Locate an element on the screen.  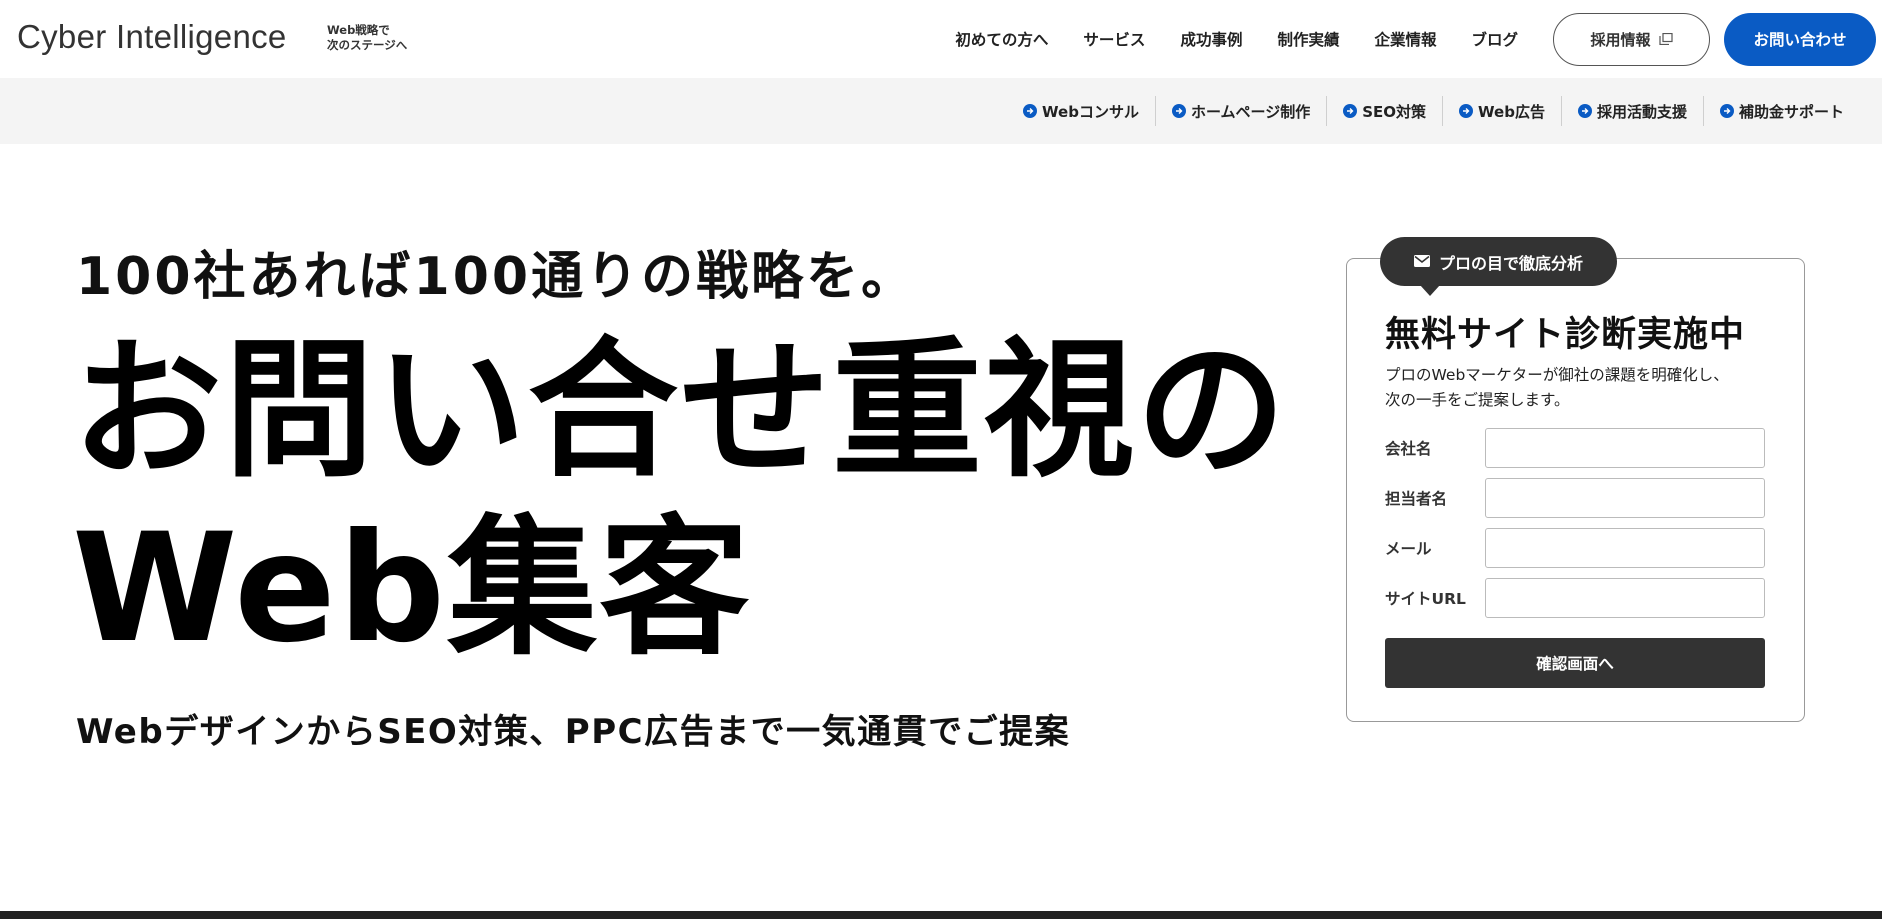
external-link-icon is located at coordinates (1665, 39).